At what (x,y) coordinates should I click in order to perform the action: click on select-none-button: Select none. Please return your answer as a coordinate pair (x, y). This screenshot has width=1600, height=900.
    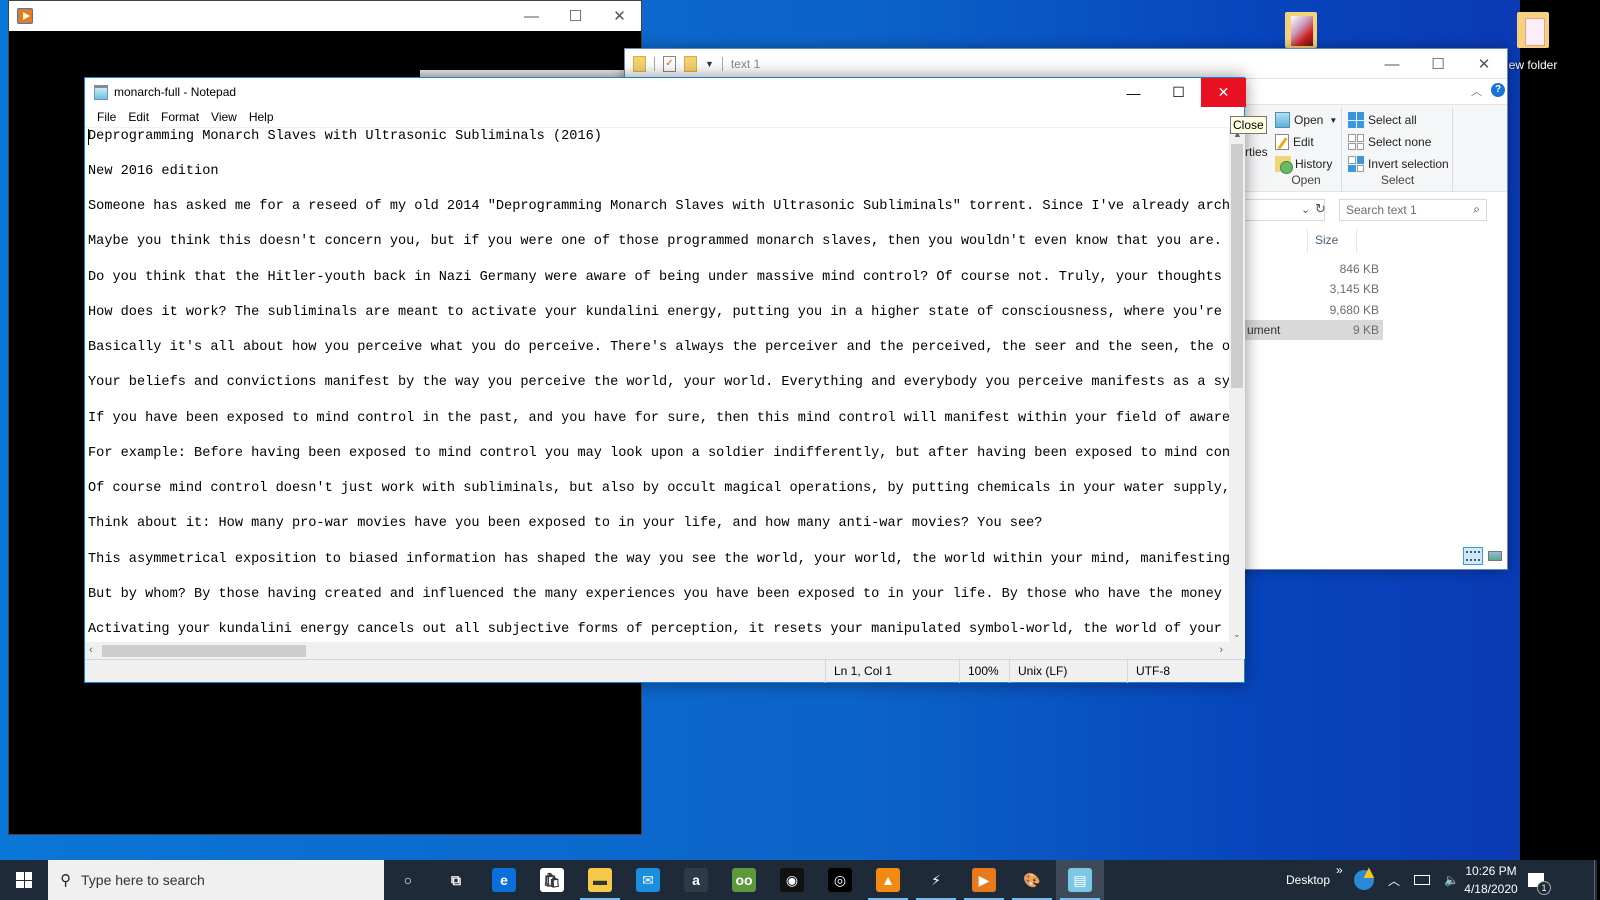
    Looking at the image, I should click on (1389, 142).